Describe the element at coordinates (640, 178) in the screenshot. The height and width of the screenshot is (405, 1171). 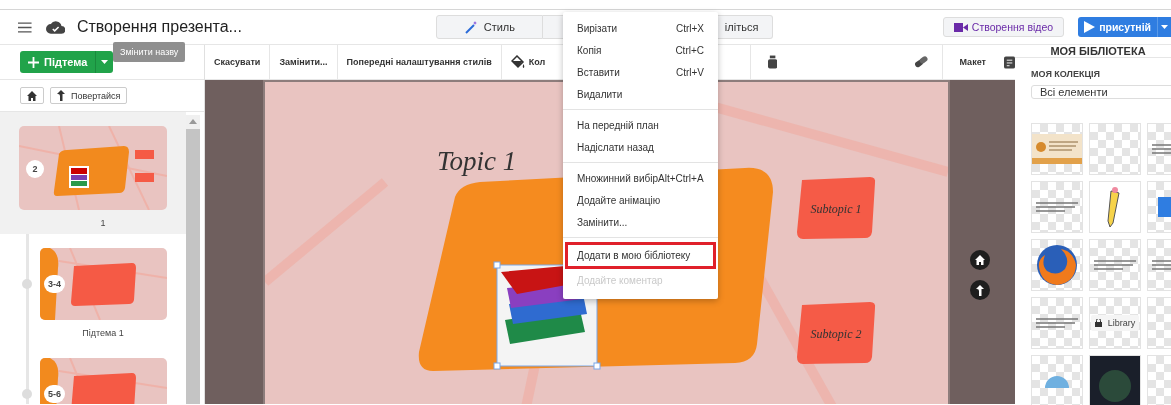
I see `menu-item: Множинний вибірAlt+Ctrl+A` at that location.